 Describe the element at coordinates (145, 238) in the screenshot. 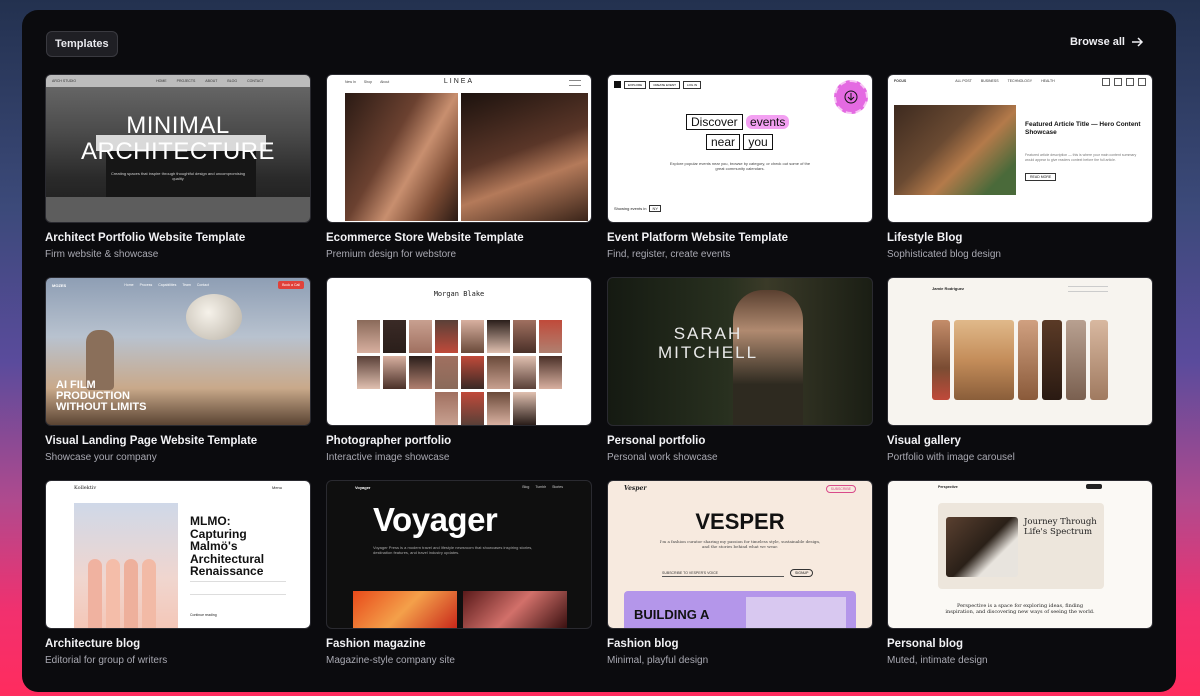

I see `template-title: Architect Portfolio Website Template` at that location.